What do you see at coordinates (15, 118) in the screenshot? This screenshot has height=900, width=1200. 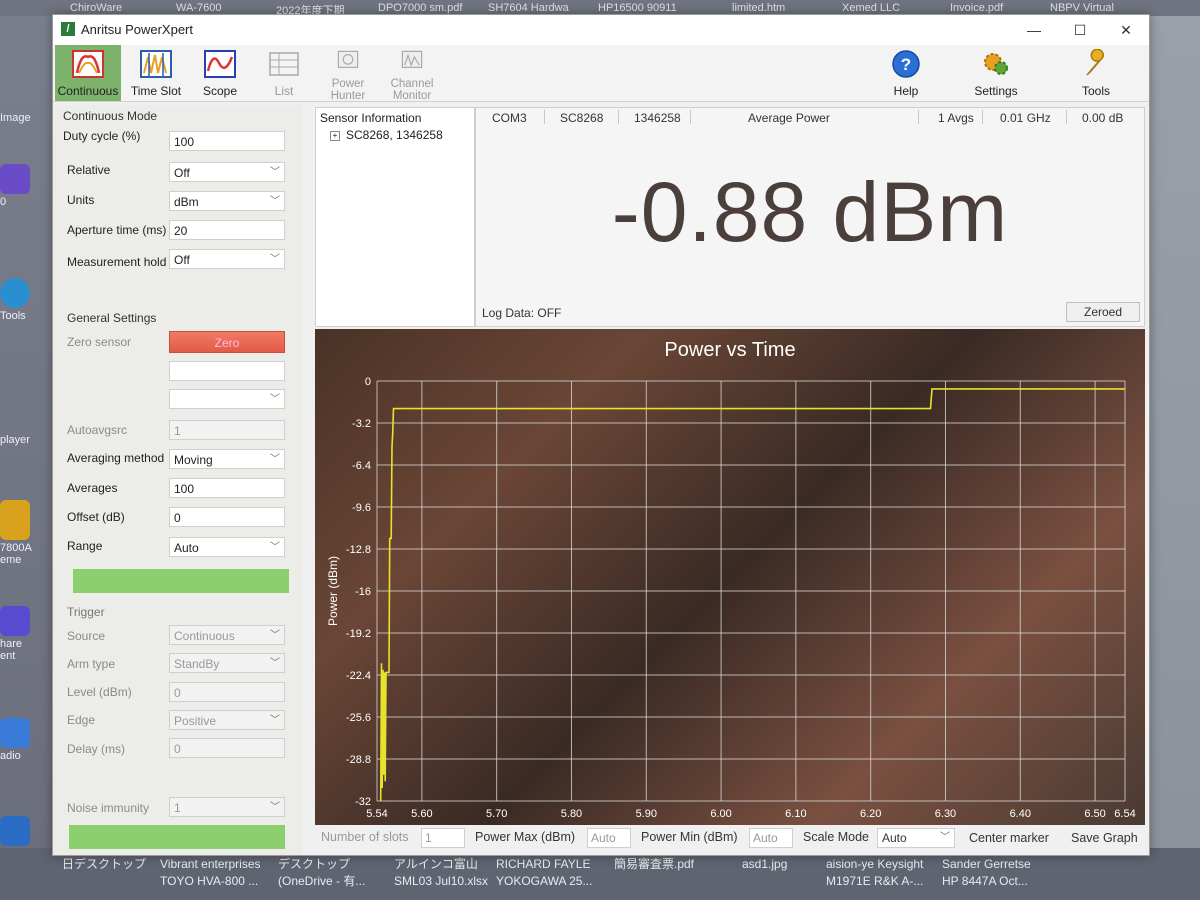 I see `desktop-icon-label: Image` at bounding box center [15, 118].